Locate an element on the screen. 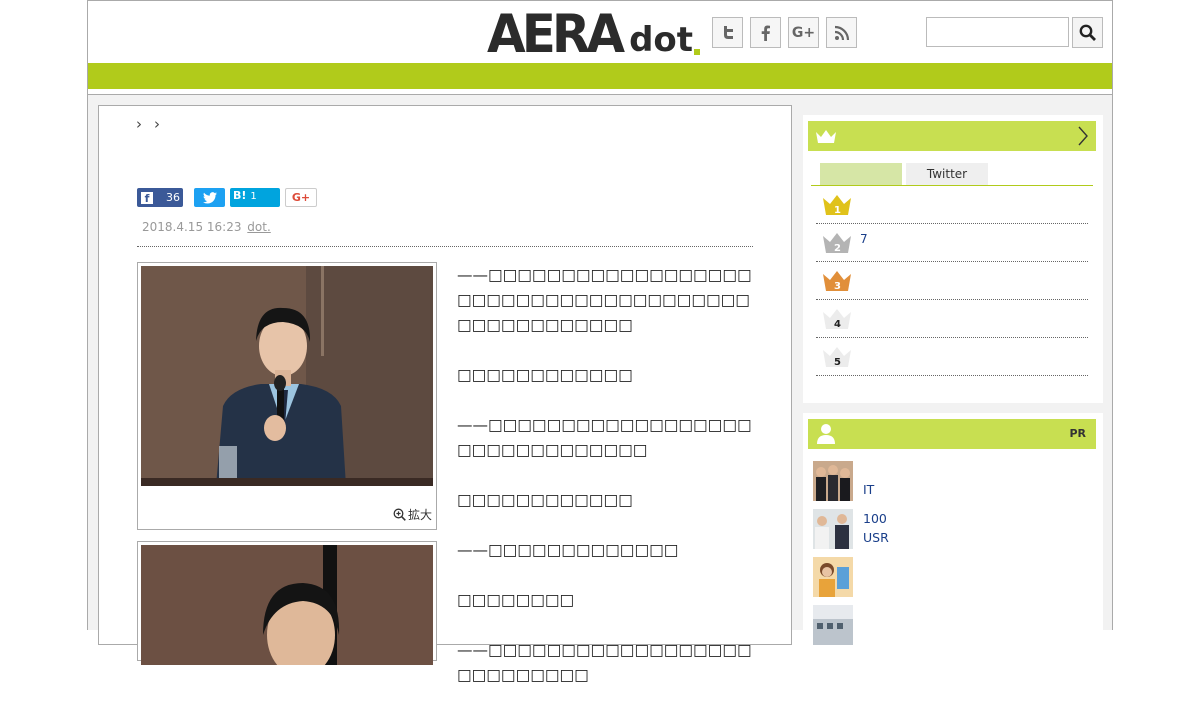 The width and height of the screenshot is (1200, 713). zoom-label: 拡大 is located at coordinates (419, 515).